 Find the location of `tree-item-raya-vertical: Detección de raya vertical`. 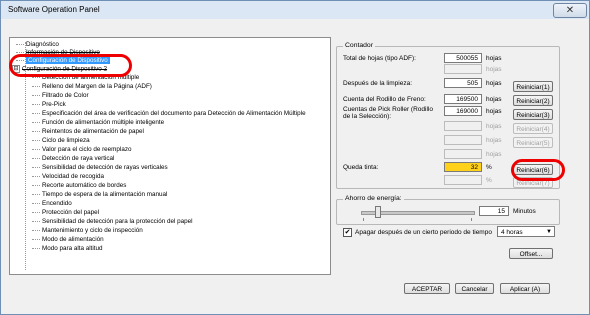

tree-item-raya-vertical: Detección de raya vertical is located at coordinates (73, 159).